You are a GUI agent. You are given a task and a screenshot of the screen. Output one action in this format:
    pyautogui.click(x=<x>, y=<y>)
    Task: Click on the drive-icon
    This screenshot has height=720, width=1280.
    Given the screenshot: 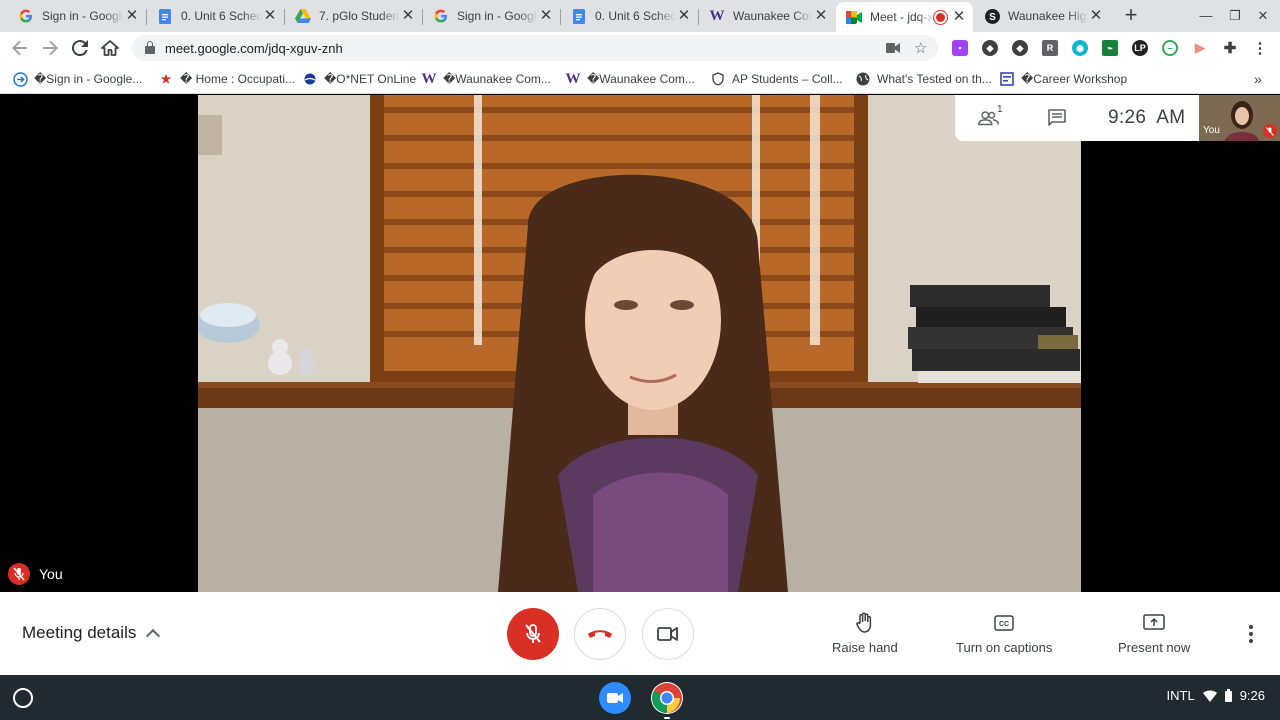 What is the action you would take?
    pyautogui.click(x=303, y=16)
    